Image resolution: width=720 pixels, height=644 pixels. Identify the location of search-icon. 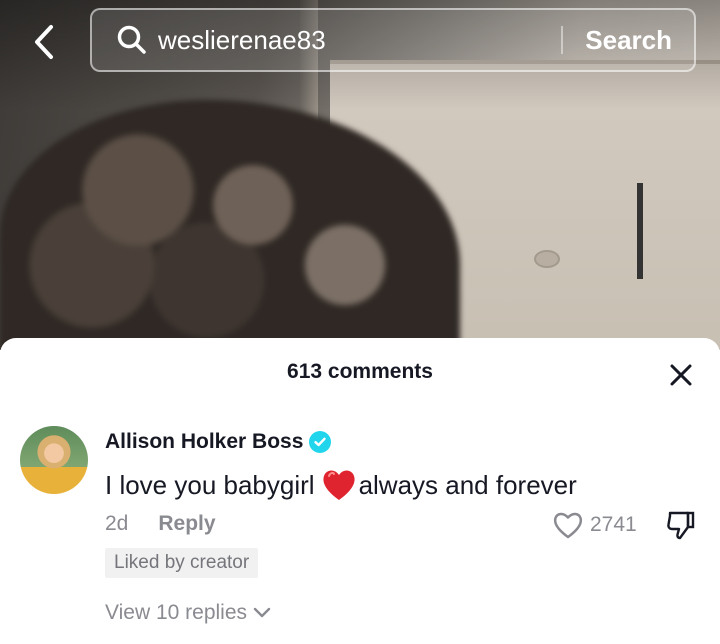
(133, 40).